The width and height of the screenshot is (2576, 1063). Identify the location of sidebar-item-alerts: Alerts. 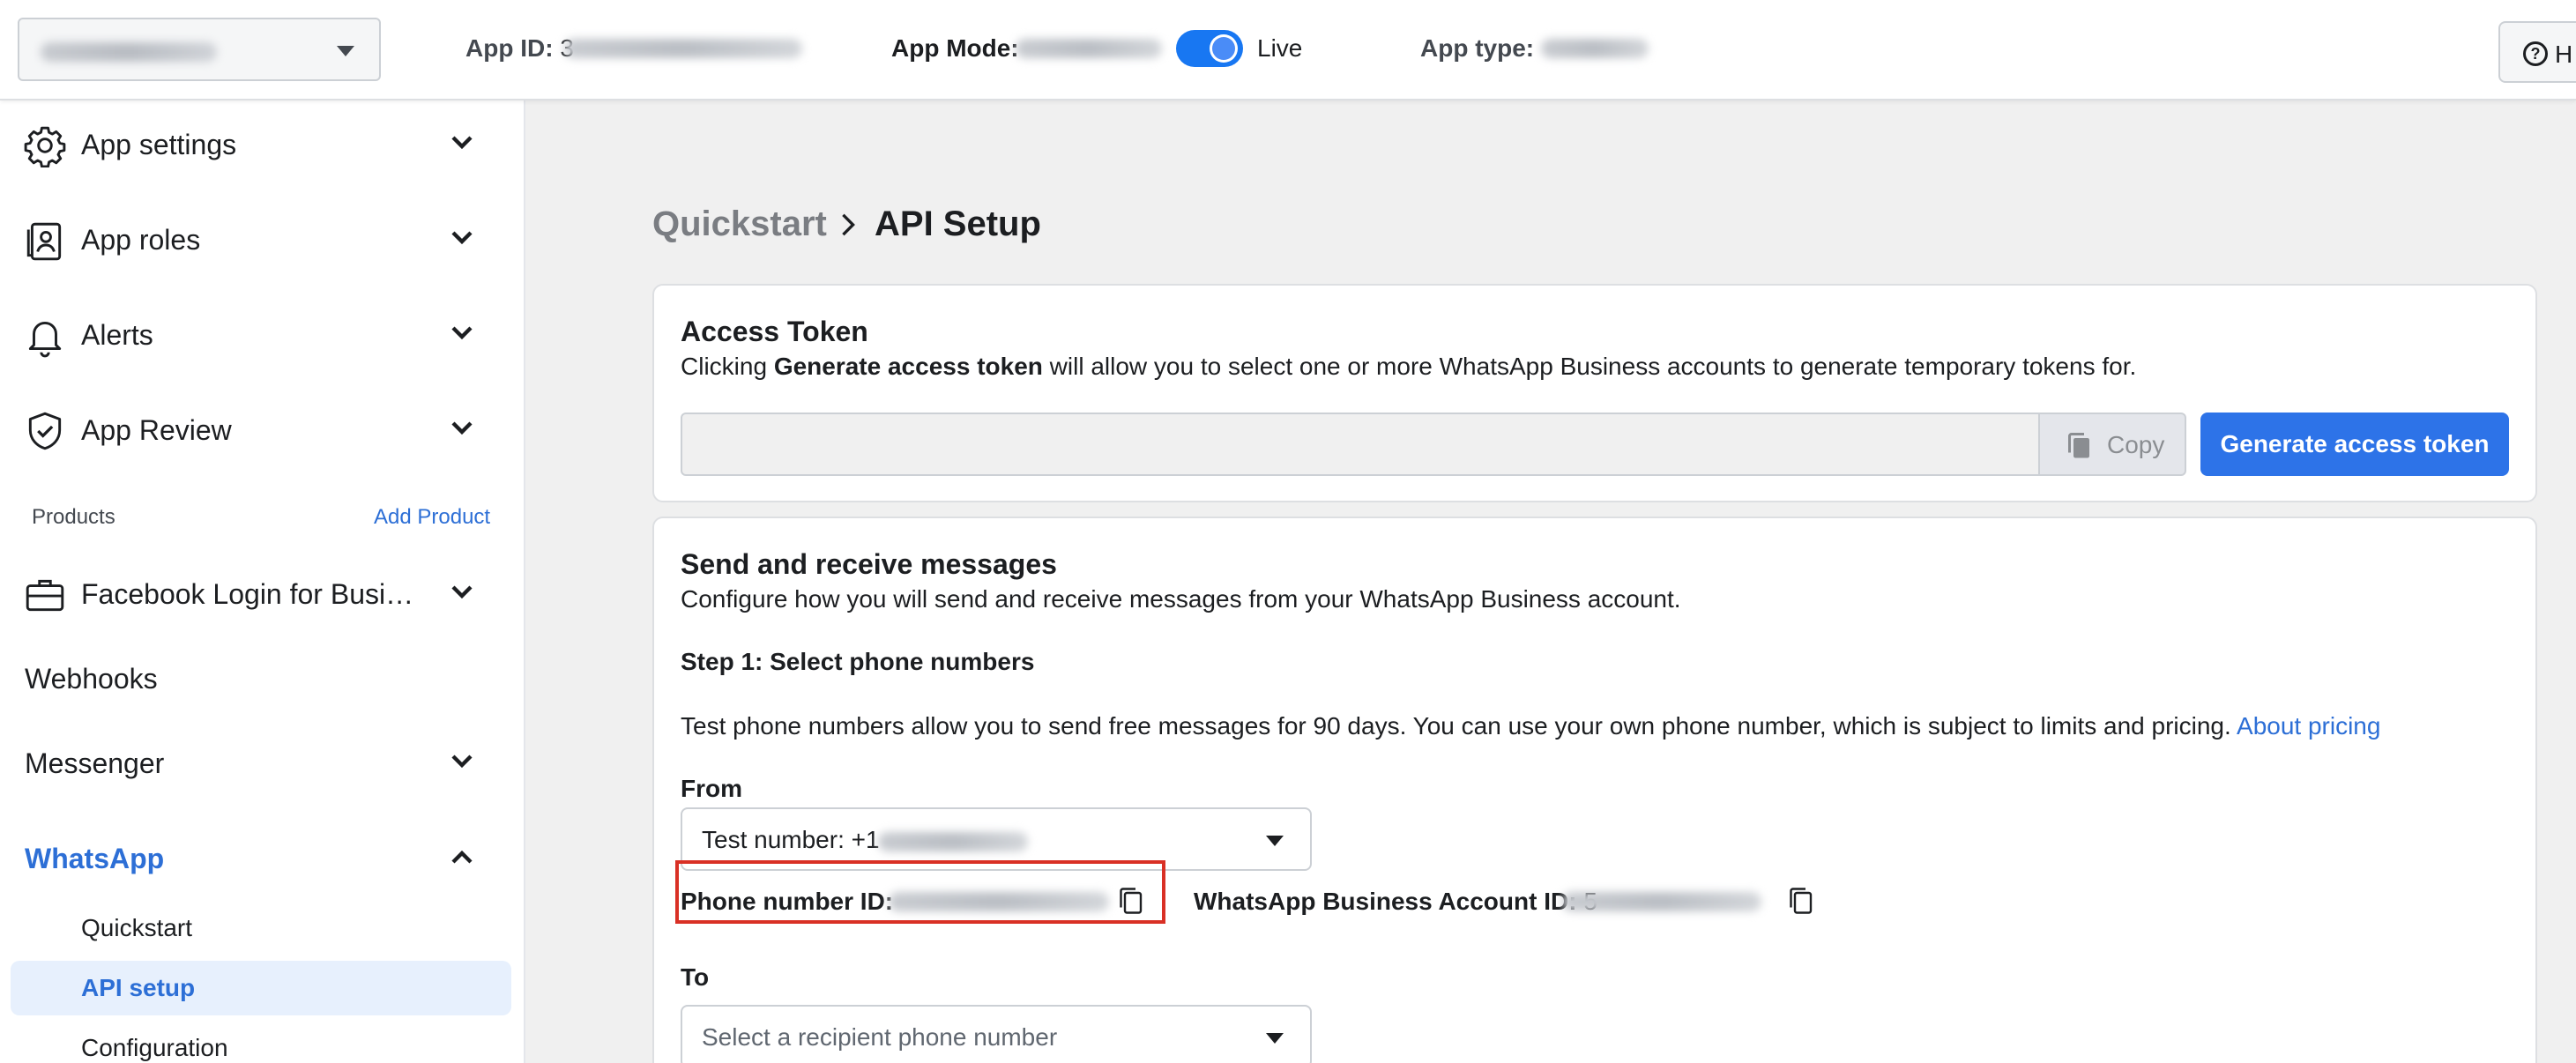
(262, 333).